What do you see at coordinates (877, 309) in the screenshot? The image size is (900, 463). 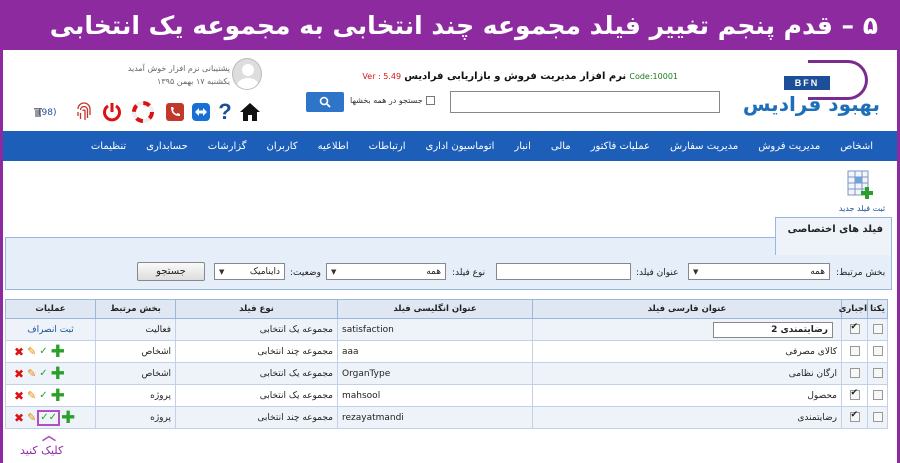 I see `col-unique: یکتا` at bounding box center [877, 309].